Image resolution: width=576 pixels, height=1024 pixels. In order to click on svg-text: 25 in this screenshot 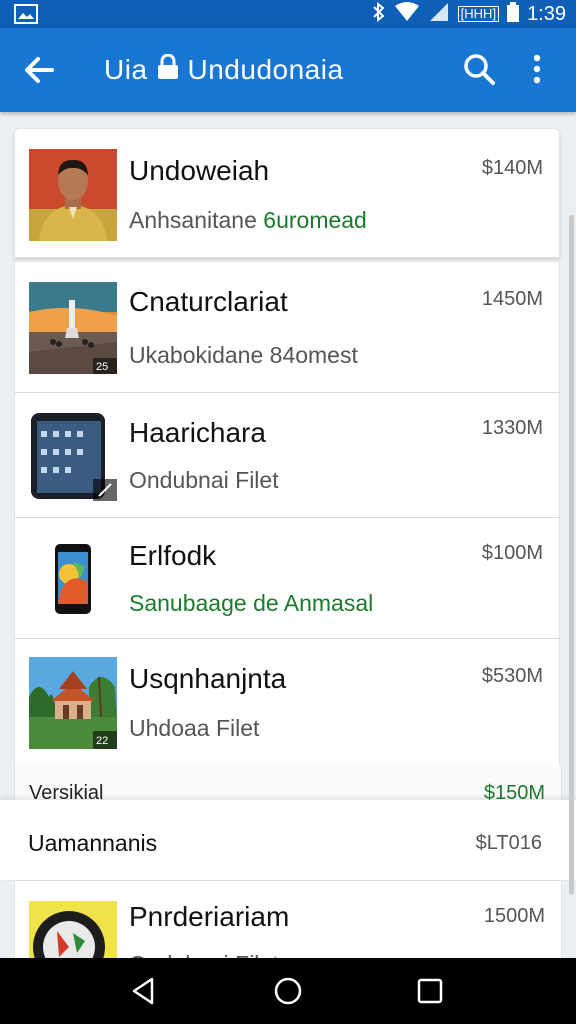, I will do `click(102, 367)`.